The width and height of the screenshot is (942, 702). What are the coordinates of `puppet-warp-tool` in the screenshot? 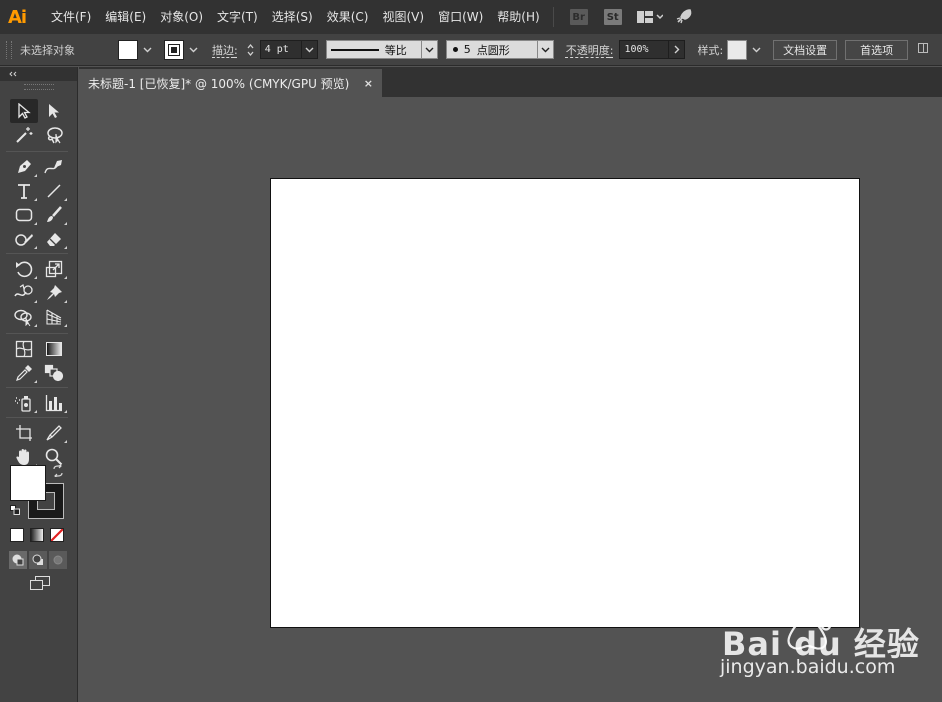 It's located at (54, 293).